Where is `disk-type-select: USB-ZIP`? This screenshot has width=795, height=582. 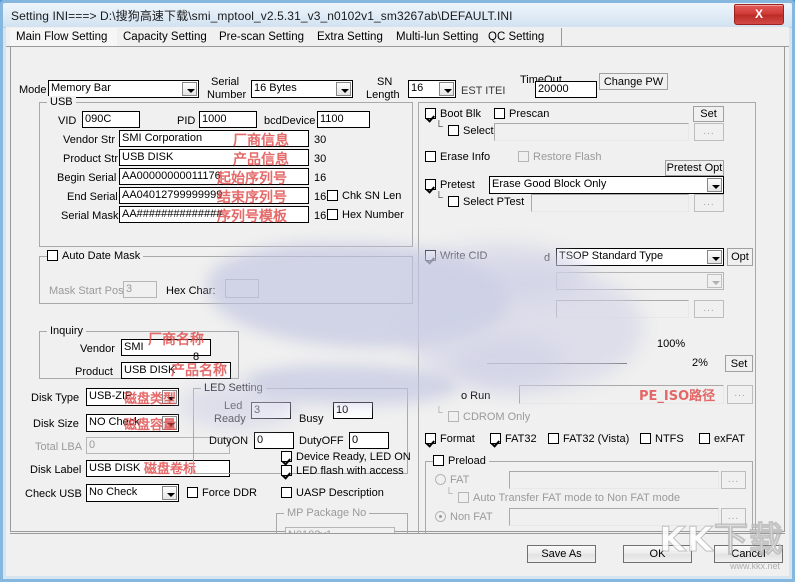 disk-type-select: USB-ZIP is located at coordinates (132, 397).